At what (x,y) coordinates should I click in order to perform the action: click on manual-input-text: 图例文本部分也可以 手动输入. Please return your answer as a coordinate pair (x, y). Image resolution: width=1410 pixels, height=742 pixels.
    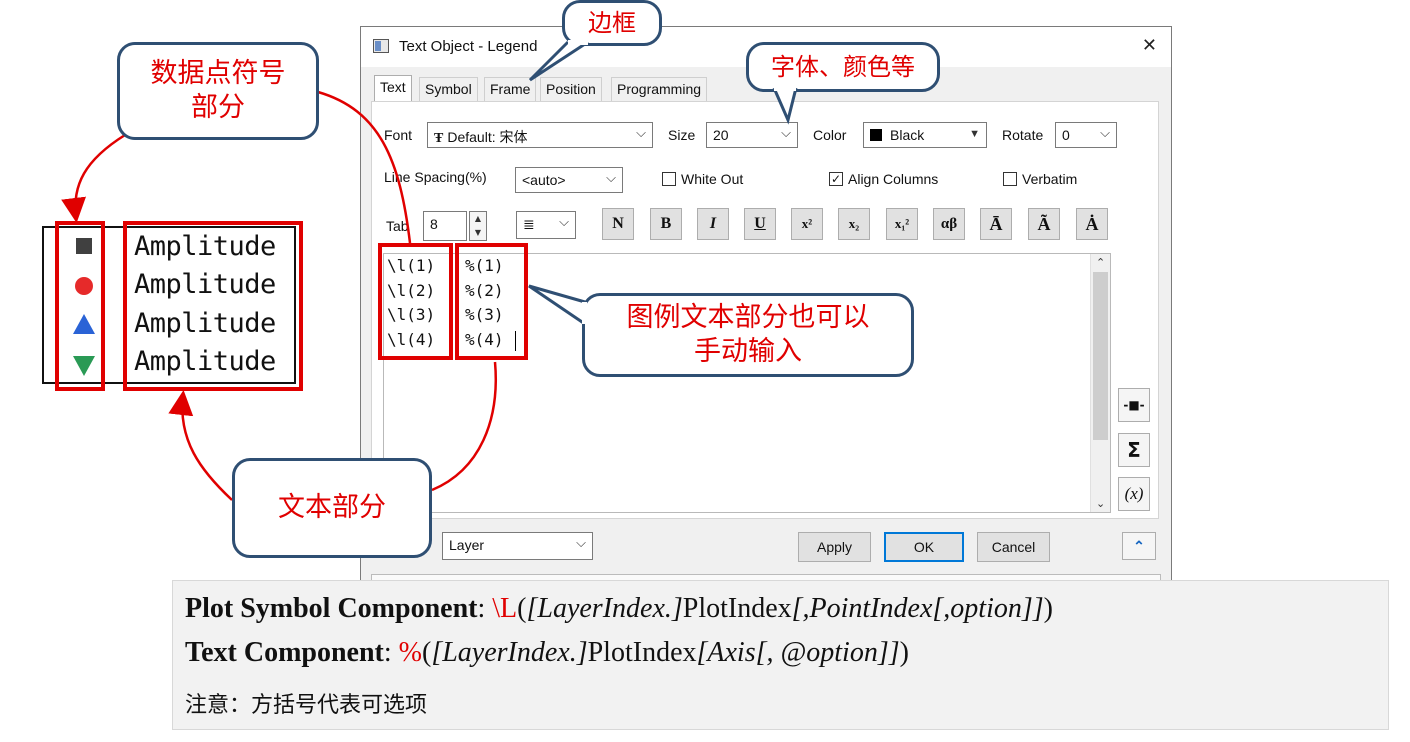
    Looking at the image, I should click on (748, 334).